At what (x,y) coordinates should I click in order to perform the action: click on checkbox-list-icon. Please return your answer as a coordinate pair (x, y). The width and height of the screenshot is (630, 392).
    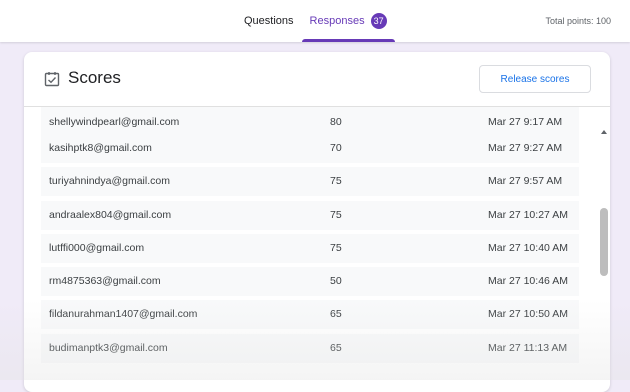
    Looking at the image, I should click on (52, 79).